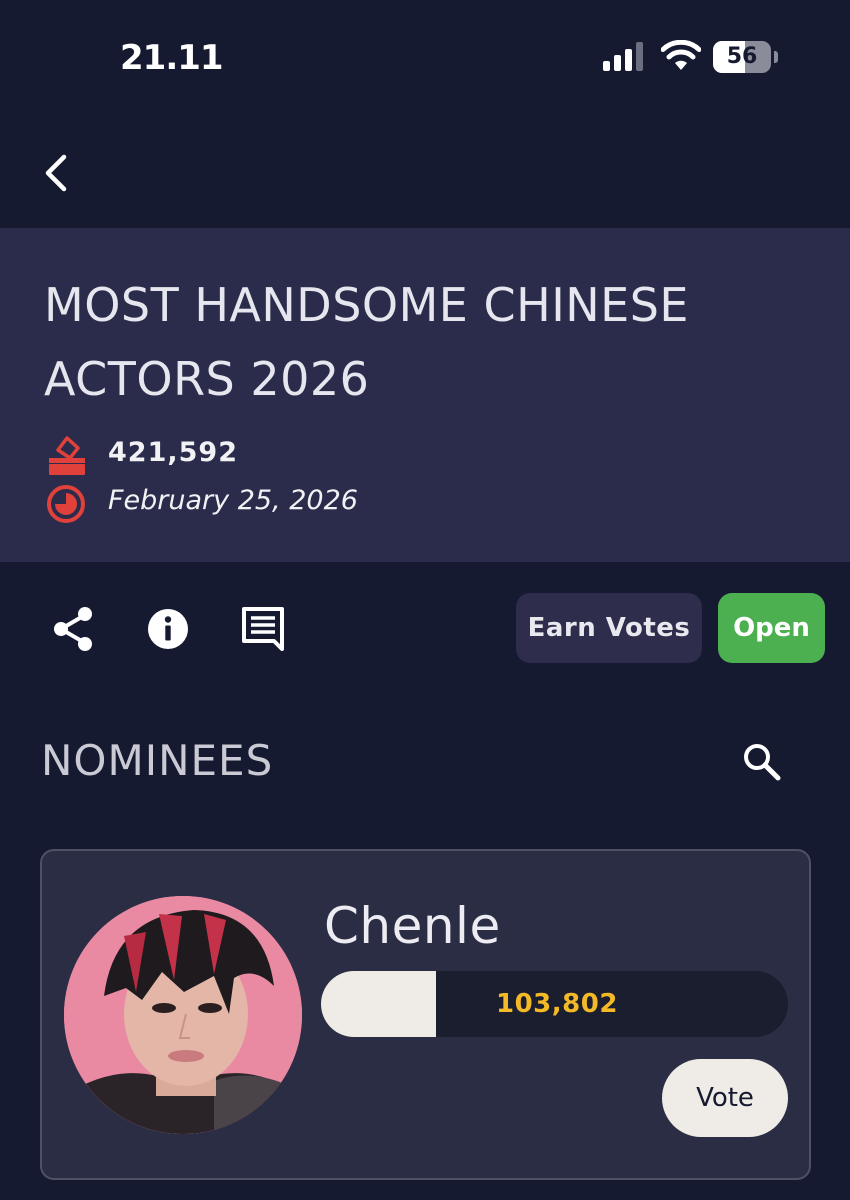 Image resolution: width=850 pixels, height=1200 pixels. What do you see at coordinates (412, 926) in the screenshot?
I see `nominee-name: Chenle` at bounding box center [412, 926].